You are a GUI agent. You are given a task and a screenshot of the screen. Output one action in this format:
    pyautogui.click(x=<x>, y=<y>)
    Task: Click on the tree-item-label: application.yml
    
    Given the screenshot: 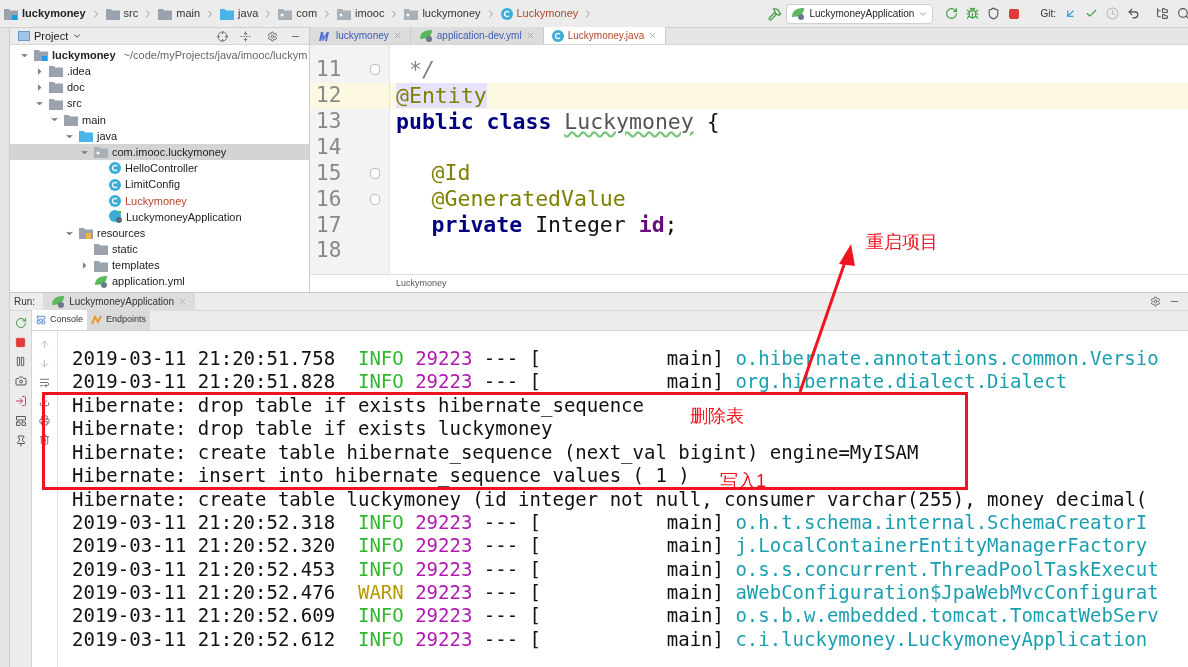 What is the action you would take?
    pyautogui.click(x=148, y=282)
    